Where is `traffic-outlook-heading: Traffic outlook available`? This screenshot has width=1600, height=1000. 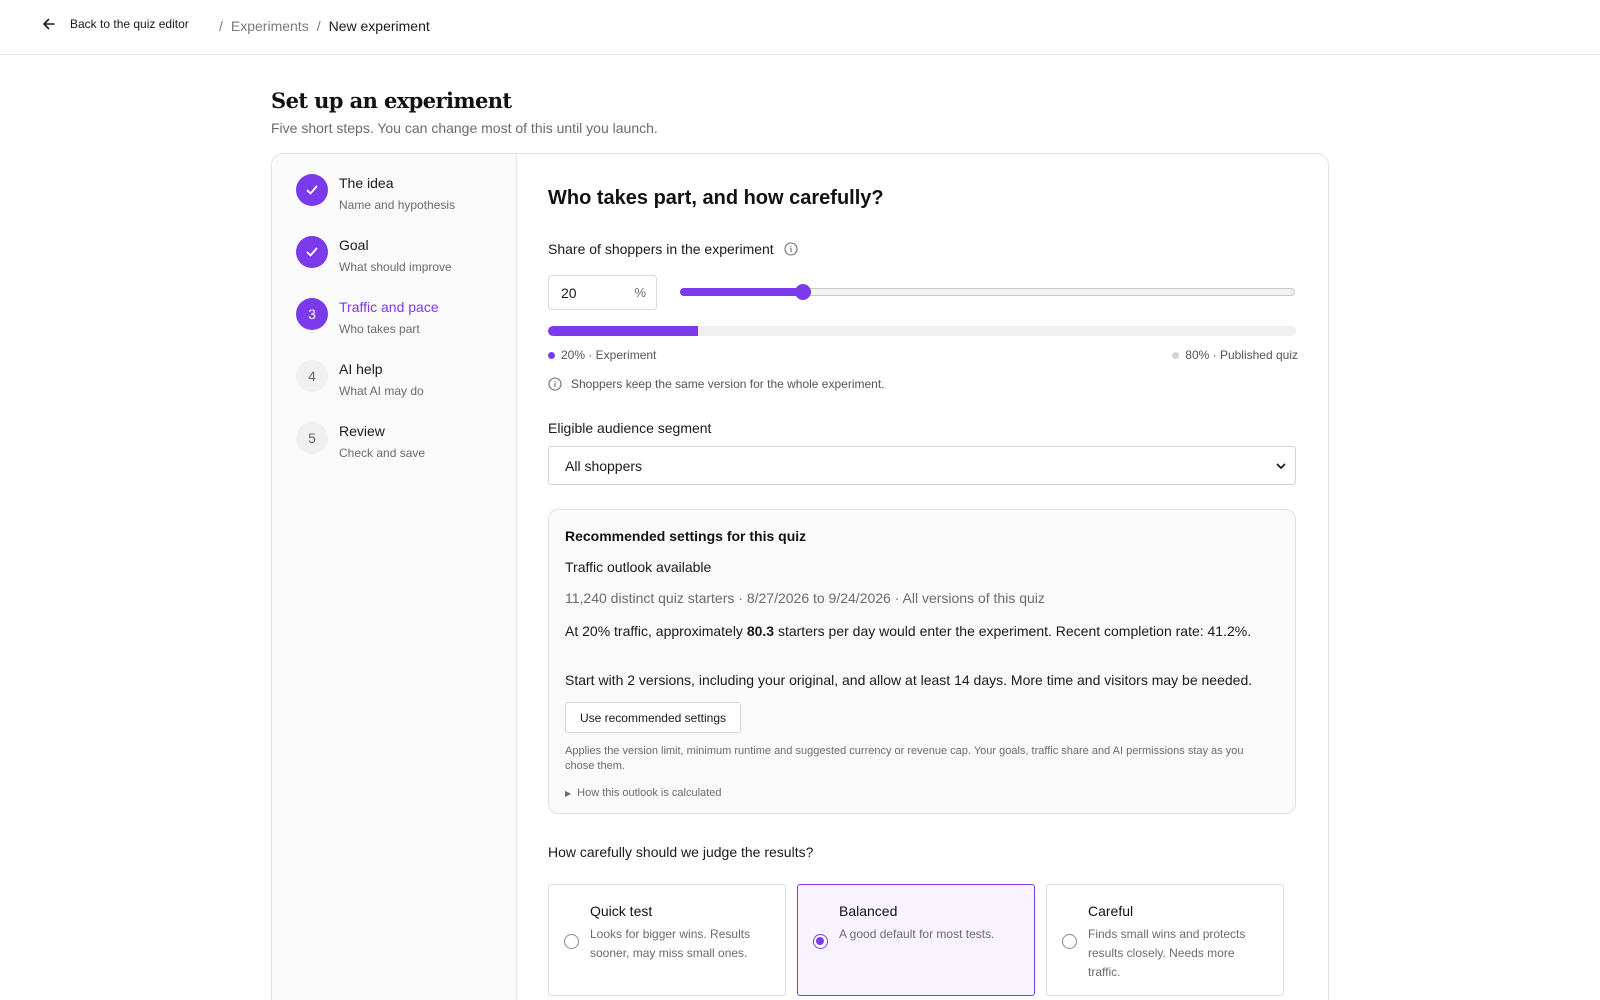
traffic-outlook-heading: Traffic outlook available is located at coordinates (638, 567).